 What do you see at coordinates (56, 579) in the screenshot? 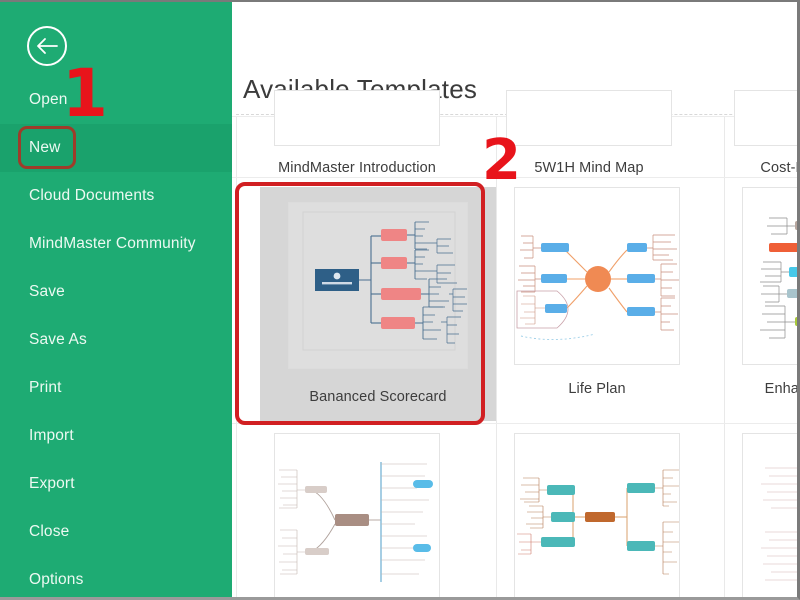
I see `sidebar-item-label: Options` at bounding box center [56, 579].